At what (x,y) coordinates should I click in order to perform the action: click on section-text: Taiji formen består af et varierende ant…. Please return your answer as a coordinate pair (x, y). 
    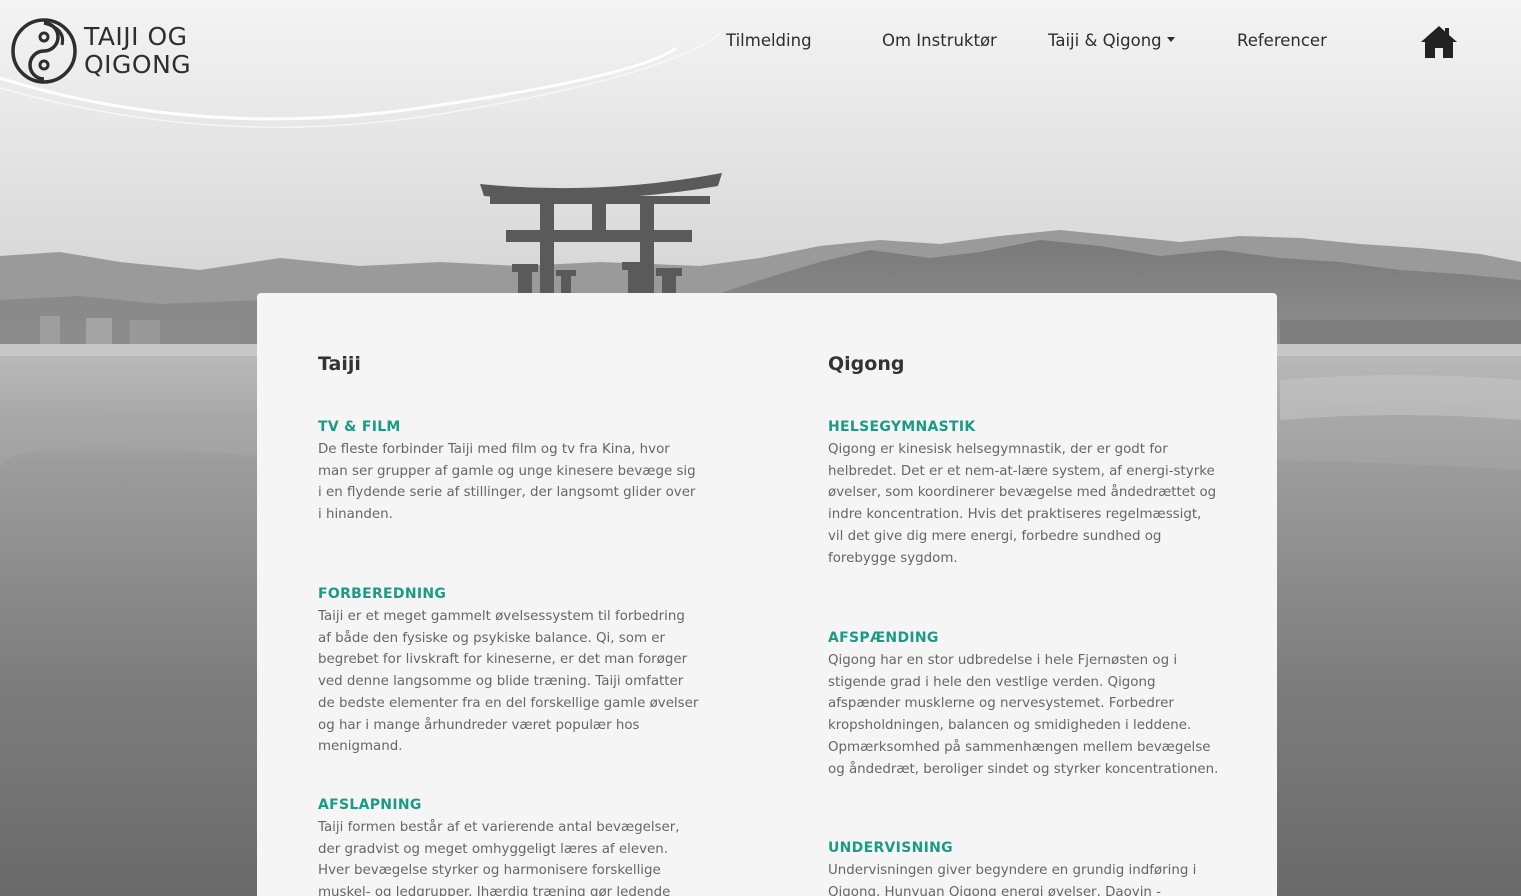
    Looking at the image, I should click on (499, 858).